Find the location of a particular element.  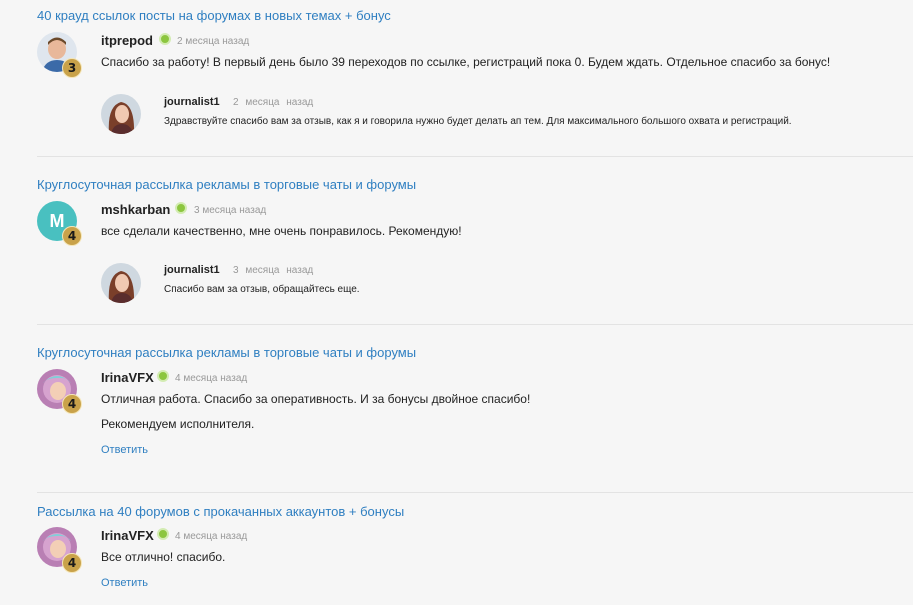

author-name: mshkarban is located at coordinates (135, 209).